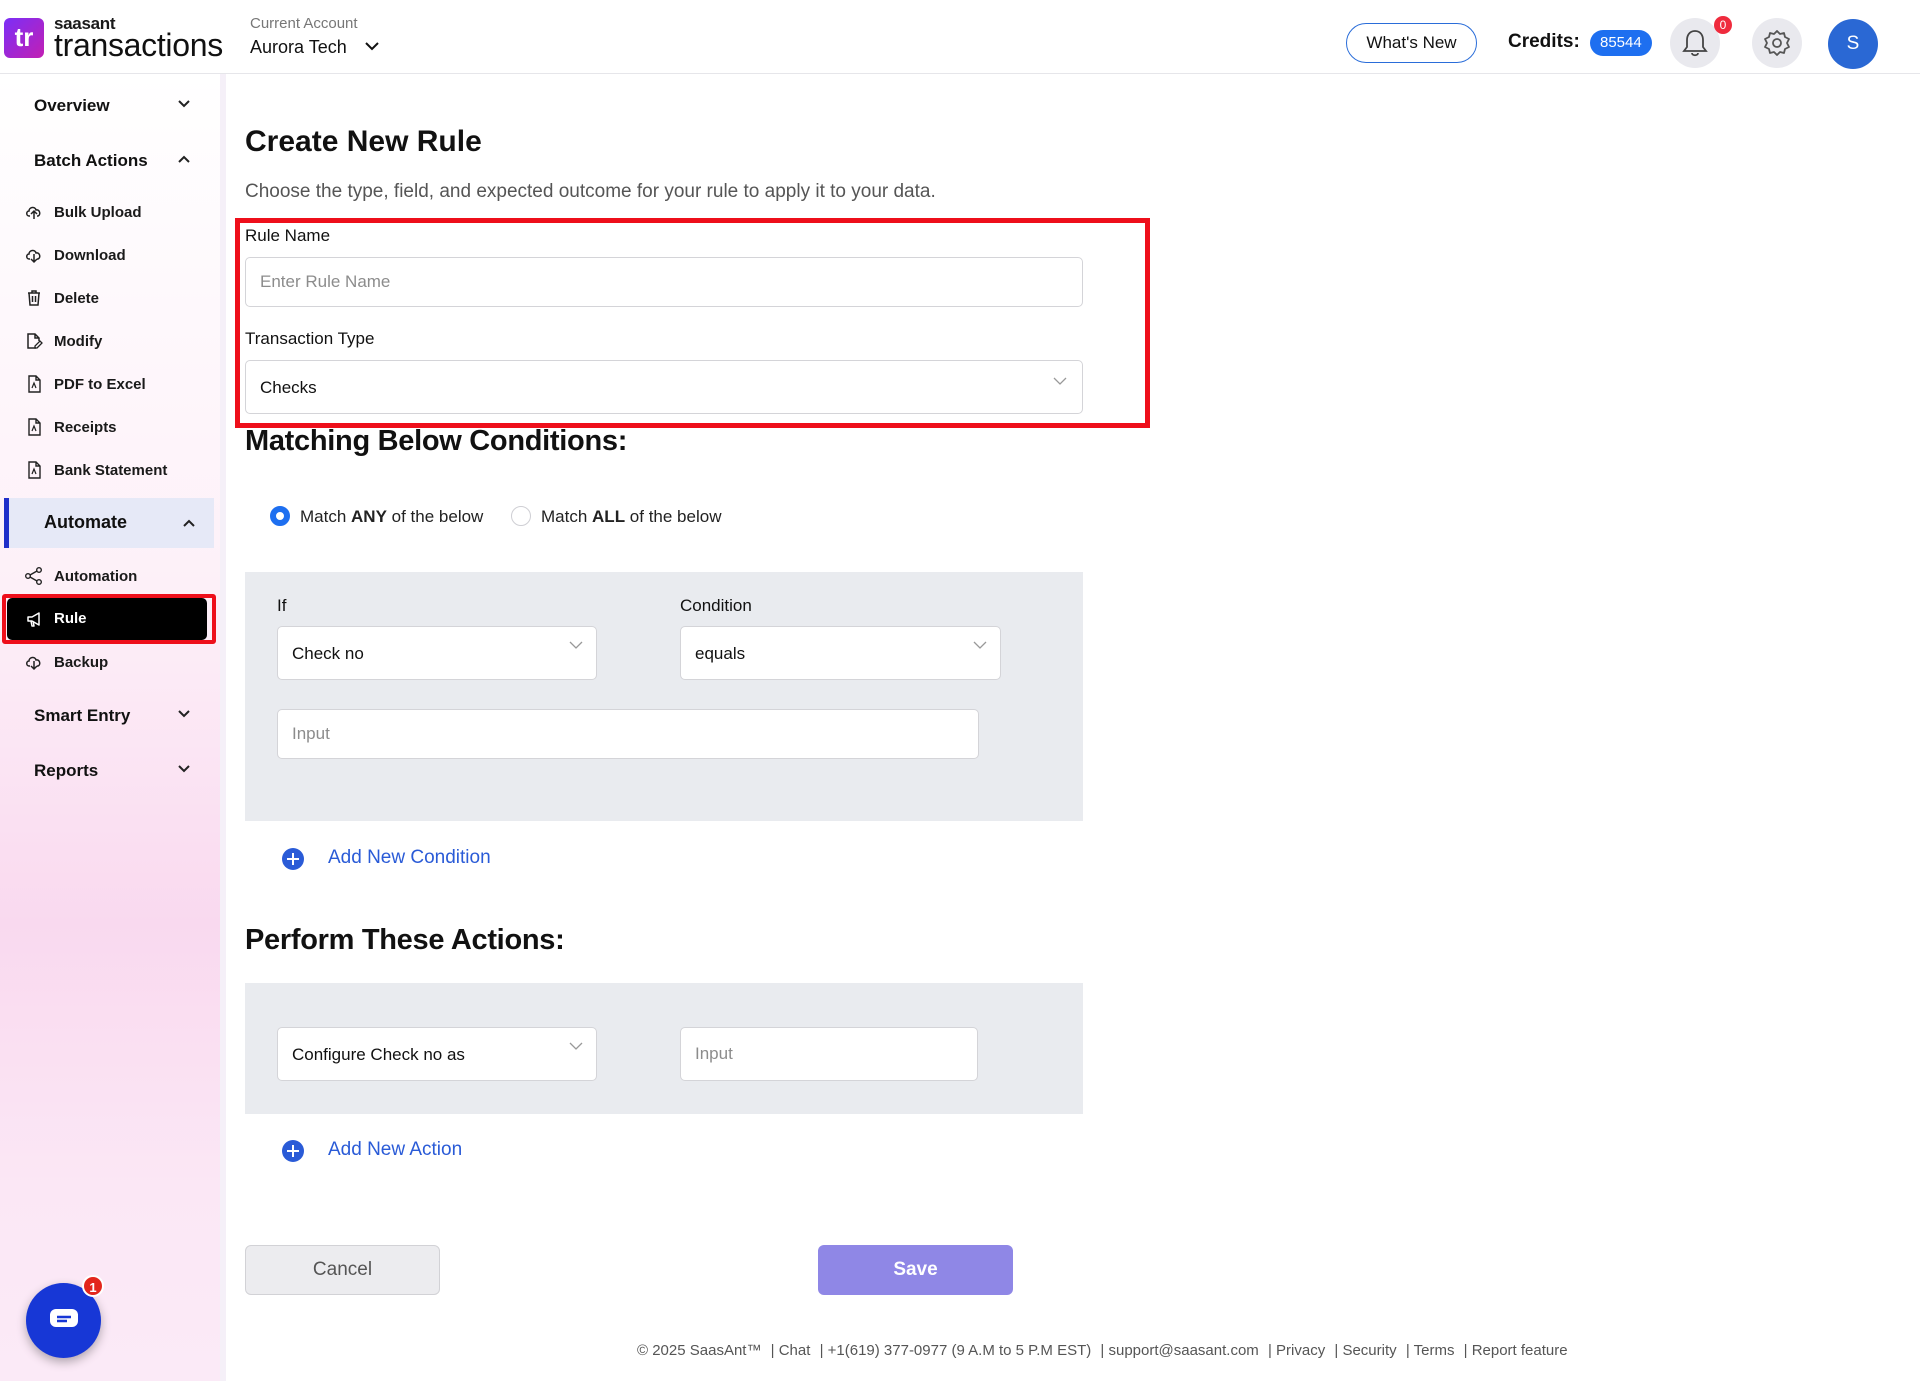 The height and width of the screenshot is (1381, 1920). I want to click on sidebar-automate: Automate, so click(109, 523).